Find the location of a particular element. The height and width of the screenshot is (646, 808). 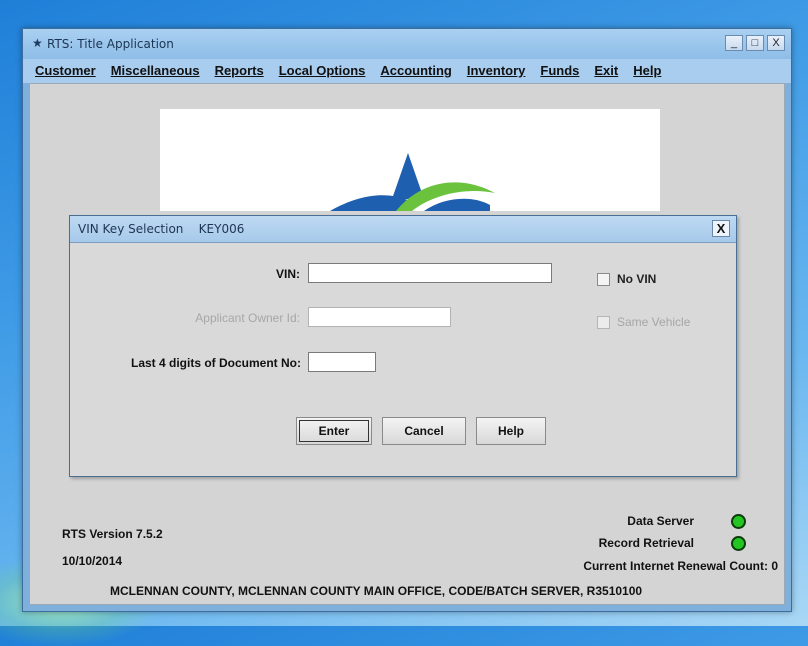

same-vehicle-checkbox: Same Vehicle is located at coordinates (643, 322).